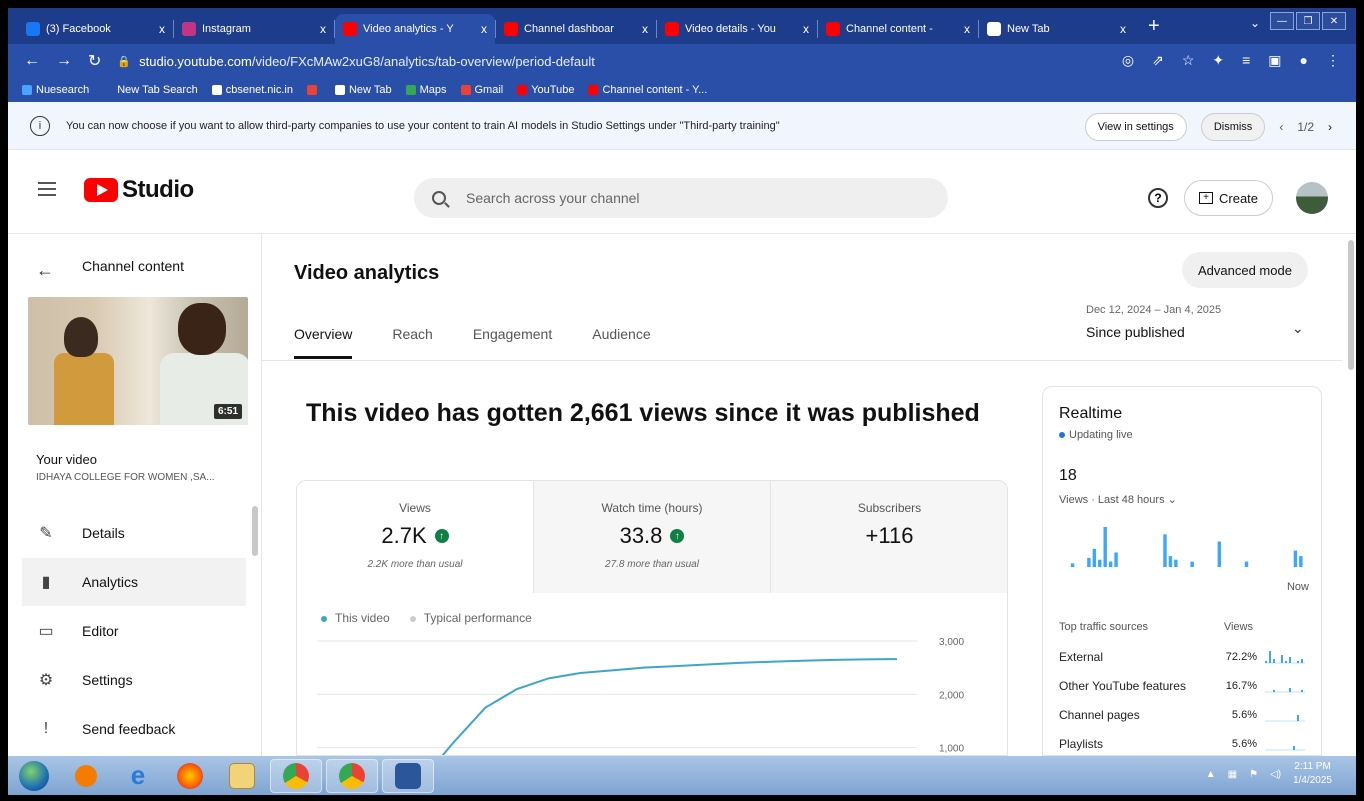  I want to click on new-tab-button: +, so click(1154, 26).